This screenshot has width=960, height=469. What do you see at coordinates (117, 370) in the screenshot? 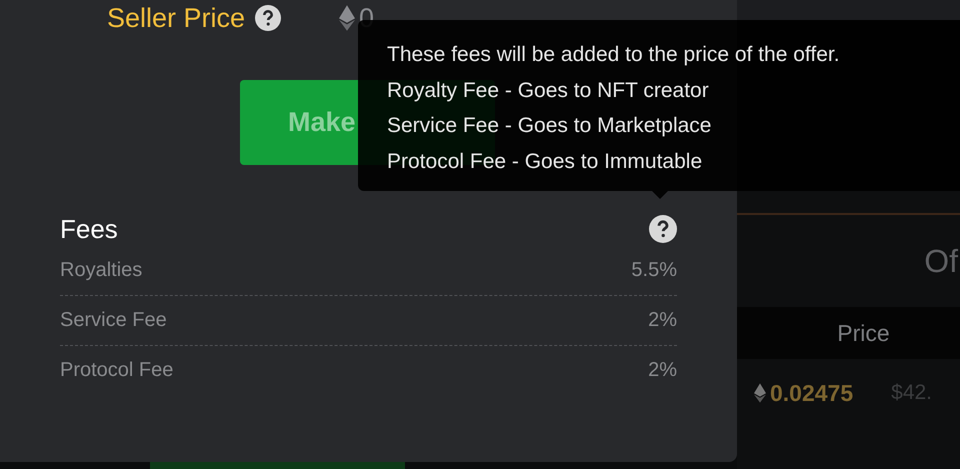
I see `fee-label: Protocol Fee` at bounding box center [117, 370].